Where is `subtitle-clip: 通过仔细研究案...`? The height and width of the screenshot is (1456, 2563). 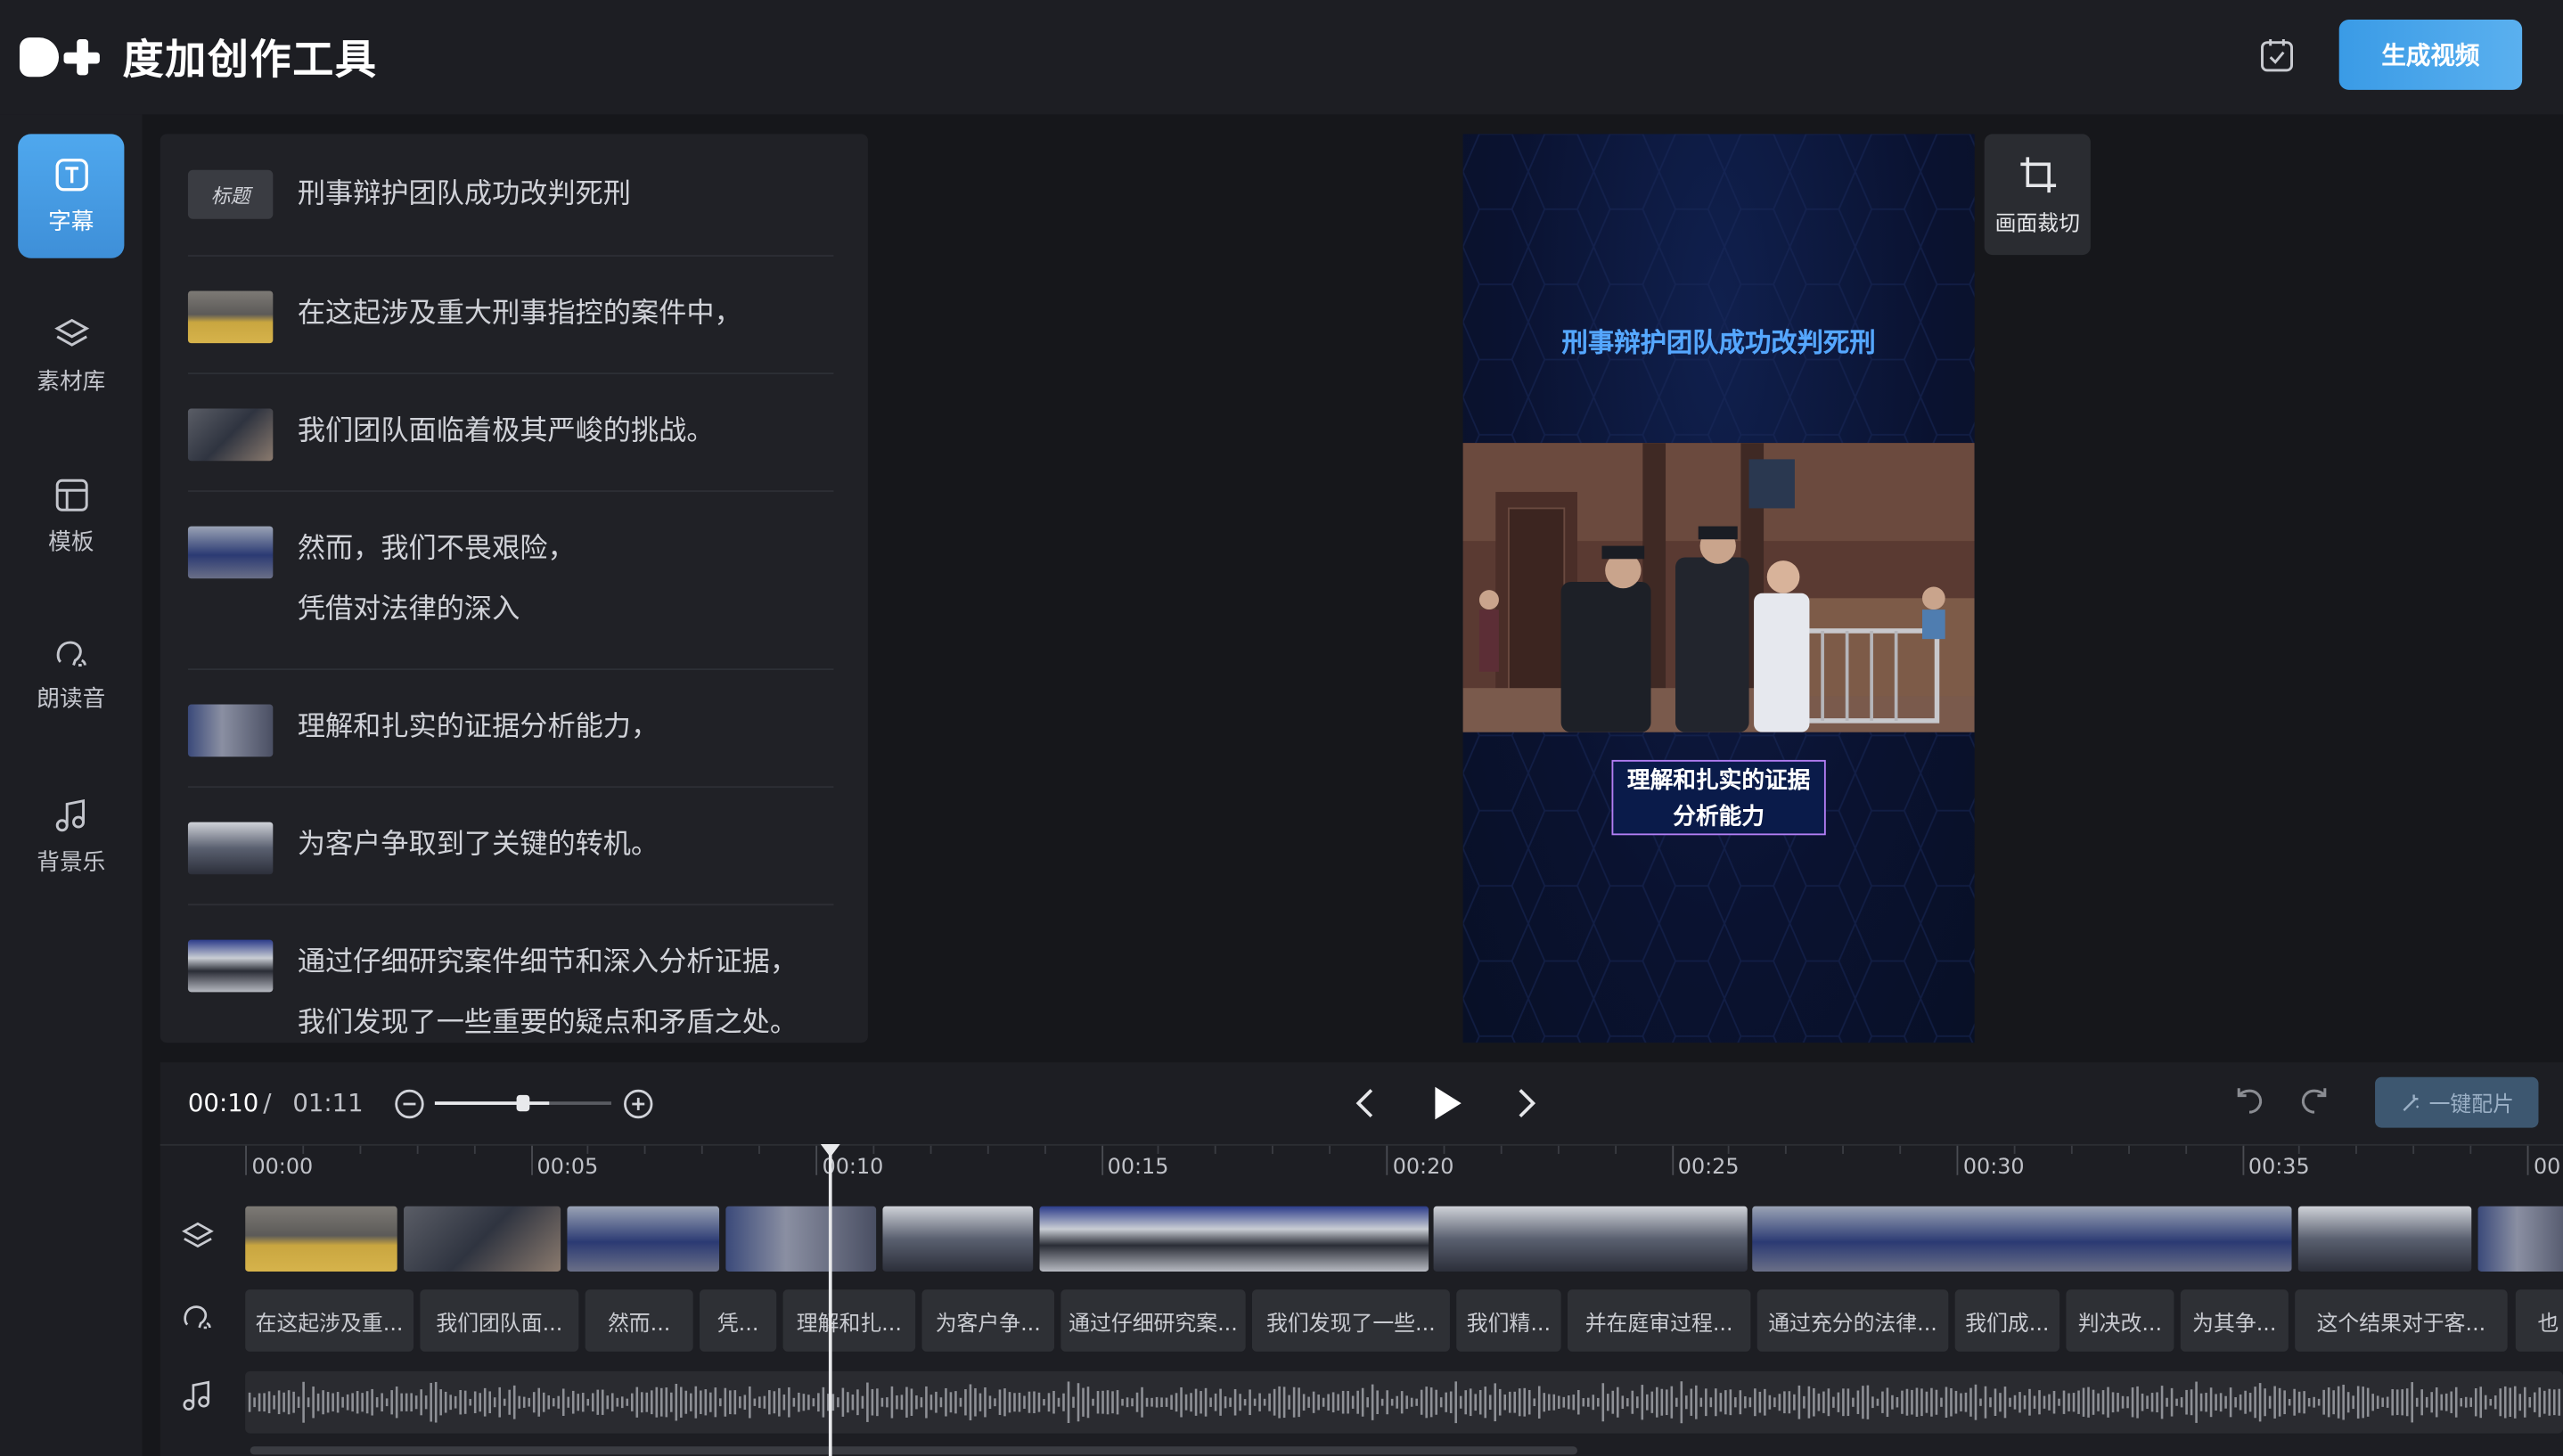
subtitle-clip: 通过仔细研究案... is located at coordinates (1153, 1320).